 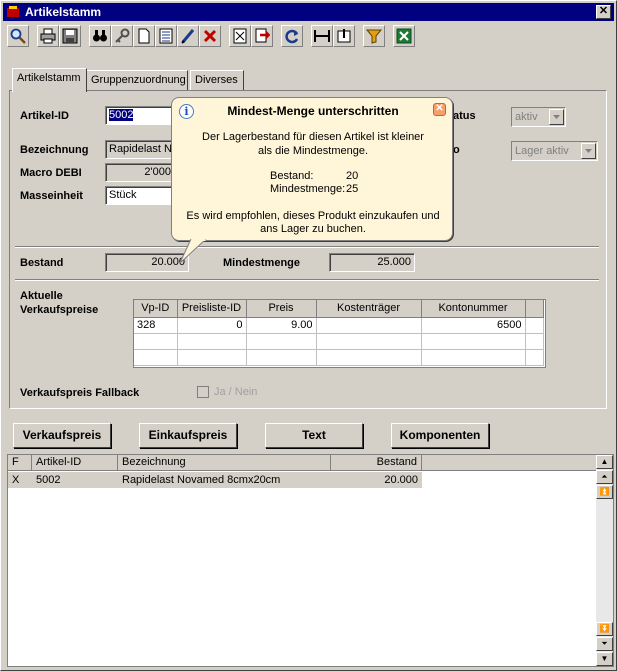 What do you see at coordinates (440, 435) in the screenshot?
I see `komponenten-button: Komponenten` at bounding box center [440, 435].